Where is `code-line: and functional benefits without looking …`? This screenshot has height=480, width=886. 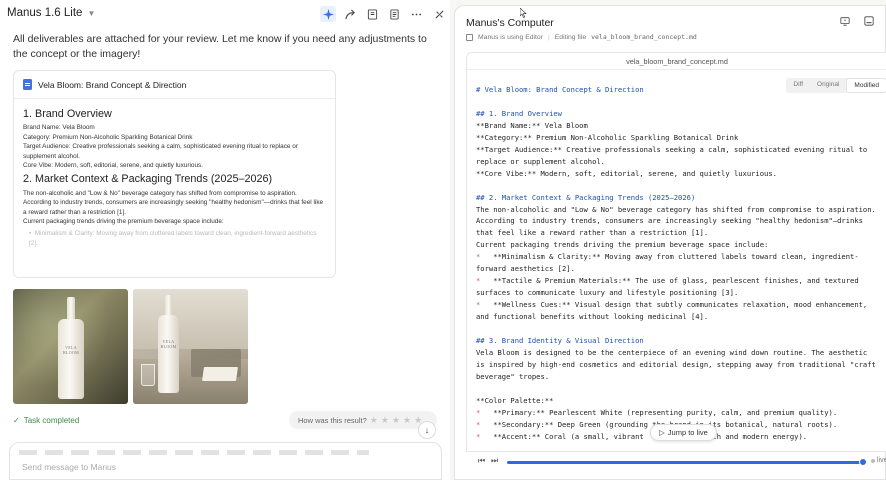
code-line: and functional benefits without looking … is located at coordinates (592, 317).